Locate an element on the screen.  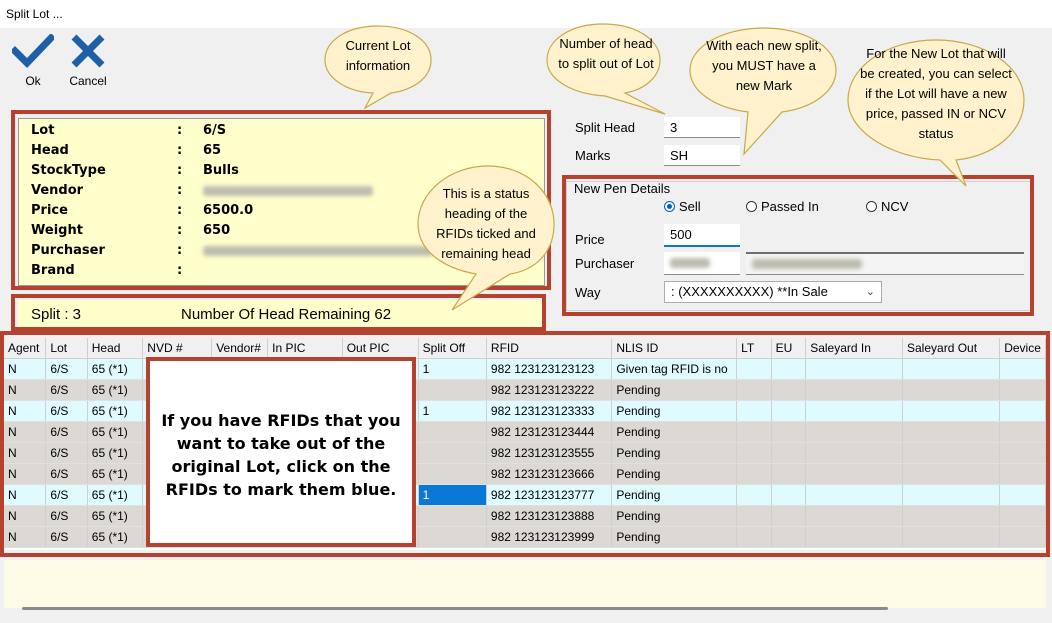
table-cell: 982 123123123444 is located at coordinates (549, 432).